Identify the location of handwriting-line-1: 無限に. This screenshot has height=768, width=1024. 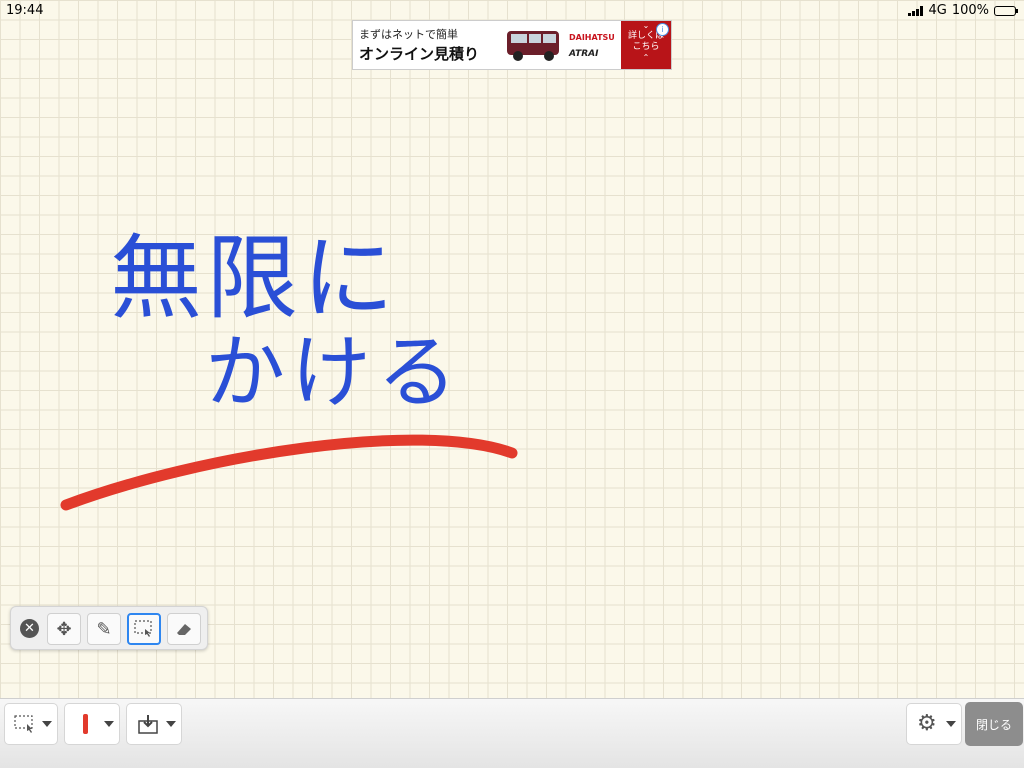
(254, 278).